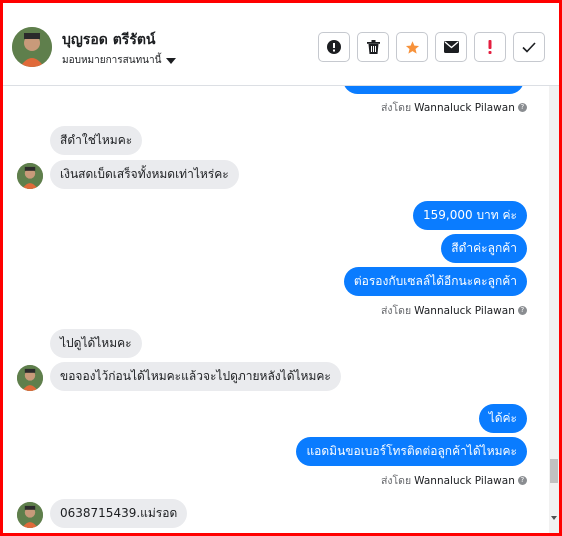  What do you see at coordinates (554, 309) in the screenshot?
I see `conversation-scrollbar` at bounding box center [554, 309].